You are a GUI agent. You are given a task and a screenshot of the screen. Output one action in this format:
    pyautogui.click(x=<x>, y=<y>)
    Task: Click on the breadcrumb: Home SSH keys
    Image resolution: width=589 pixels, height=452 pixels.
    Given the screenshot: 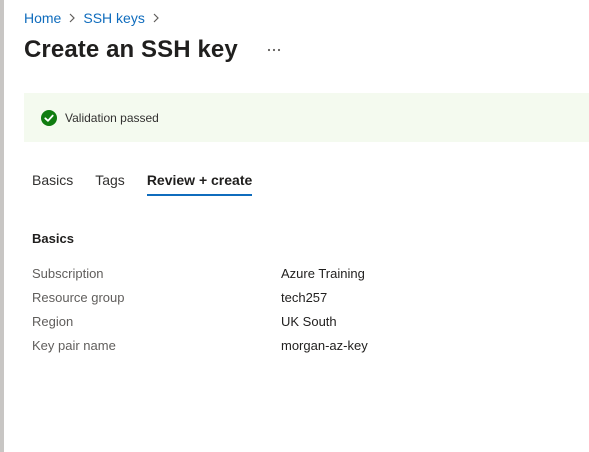 What is the action you would take?
    pyautogui.click(x=95, y=18)
    